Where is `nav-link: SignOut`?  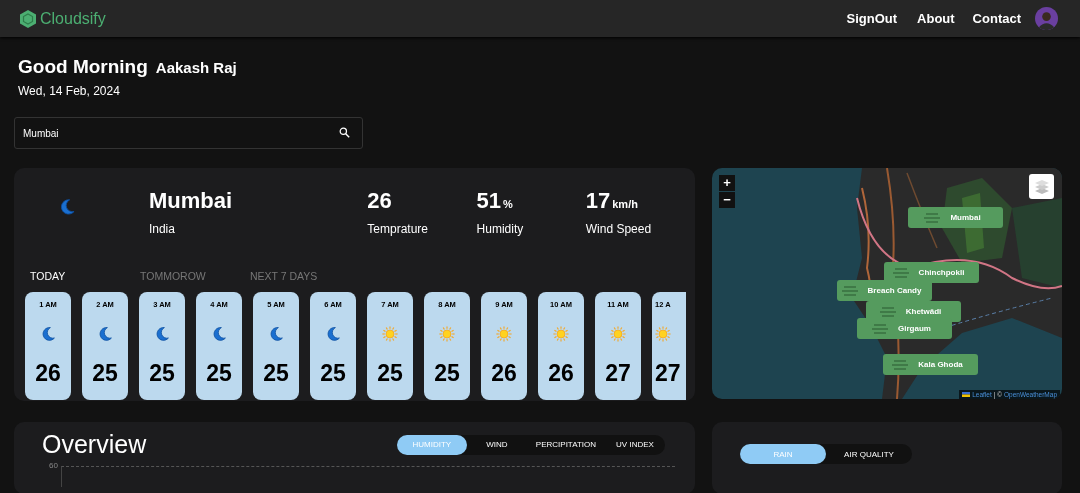 nav-link: SignOut is located at coordinates (872, 18).